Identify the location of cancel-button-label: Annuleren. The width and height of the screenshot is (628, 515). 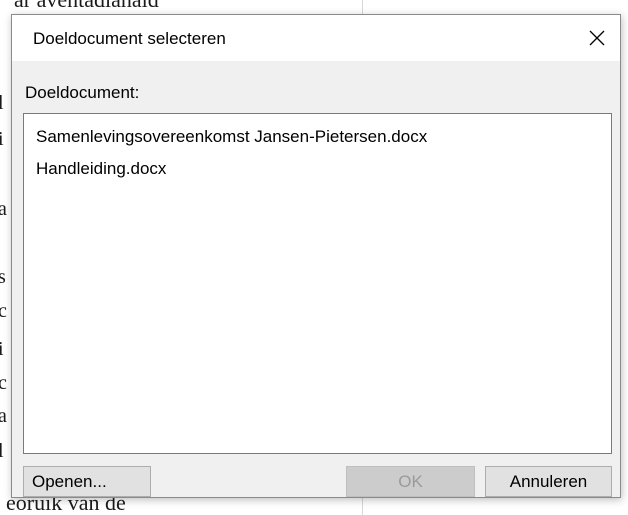
(548, 481).